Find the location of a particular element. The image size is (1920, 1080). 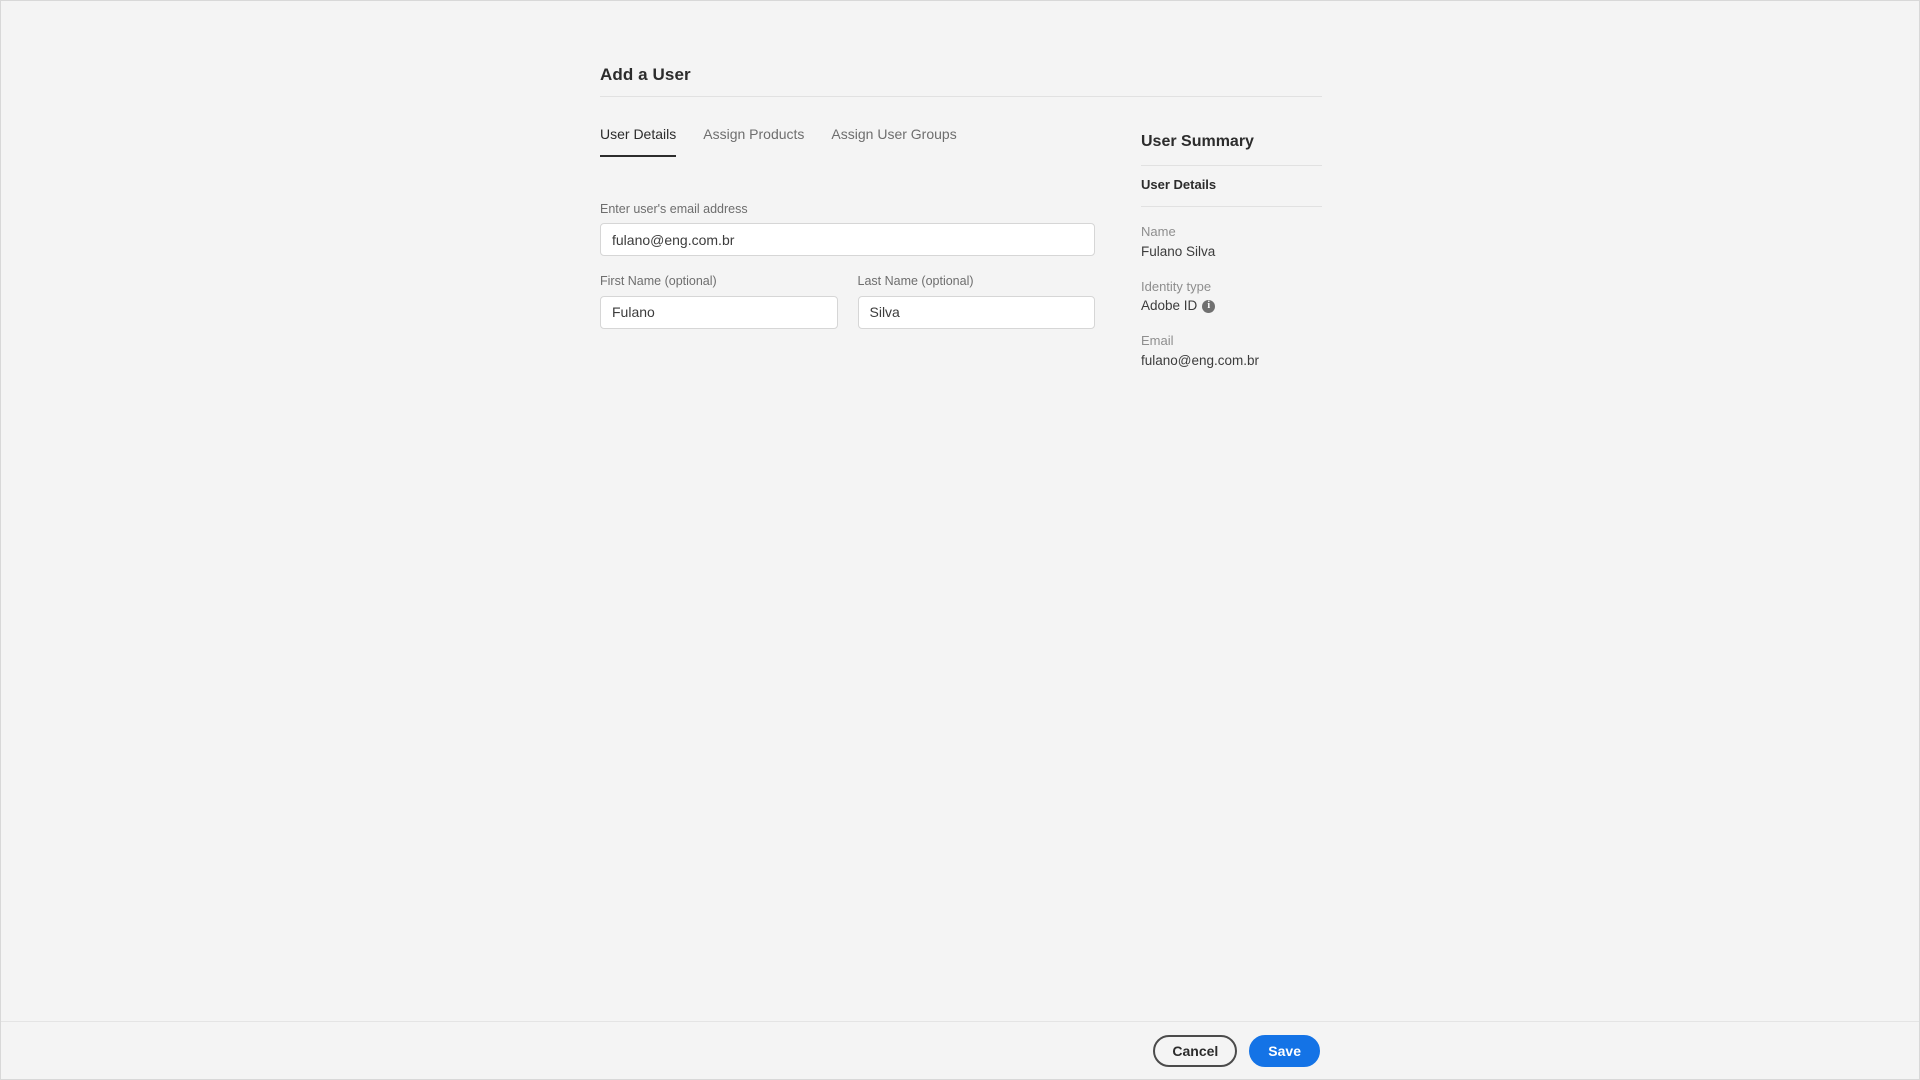

last-name-field is located at coordinates (976, 312).